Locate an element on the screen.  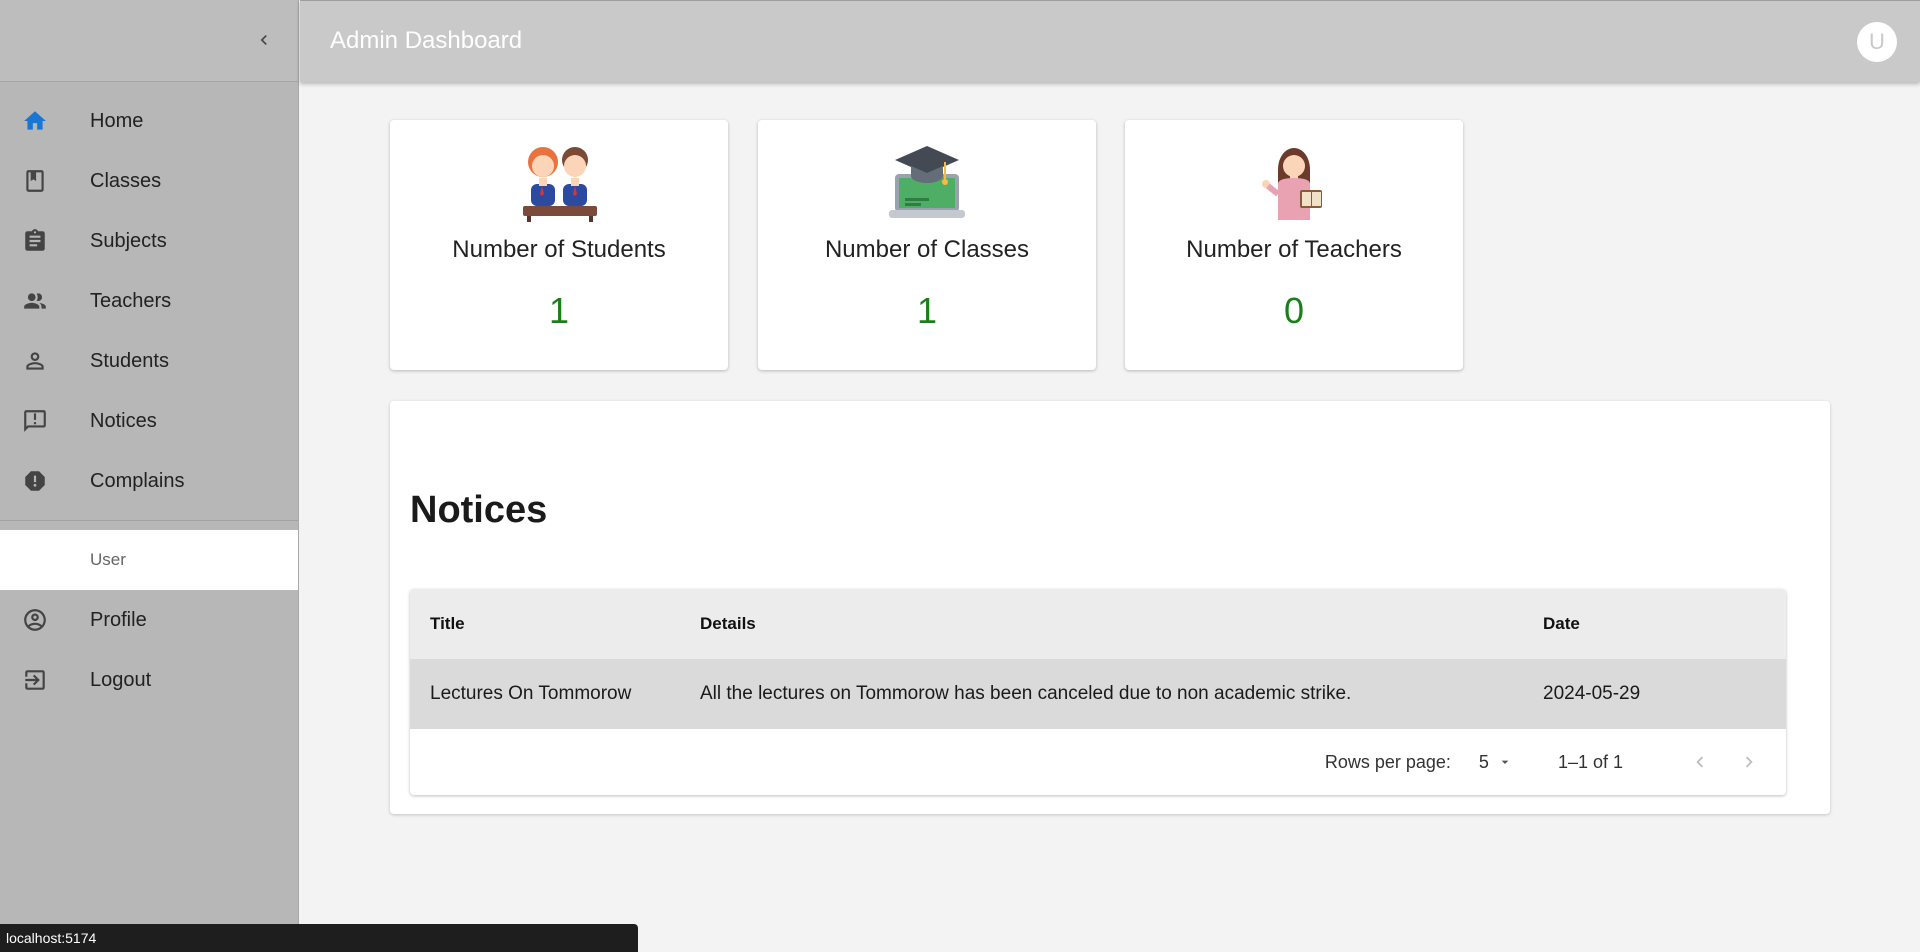
browser-status-bar: localhost:5174 is located at coordinates (319, 938).